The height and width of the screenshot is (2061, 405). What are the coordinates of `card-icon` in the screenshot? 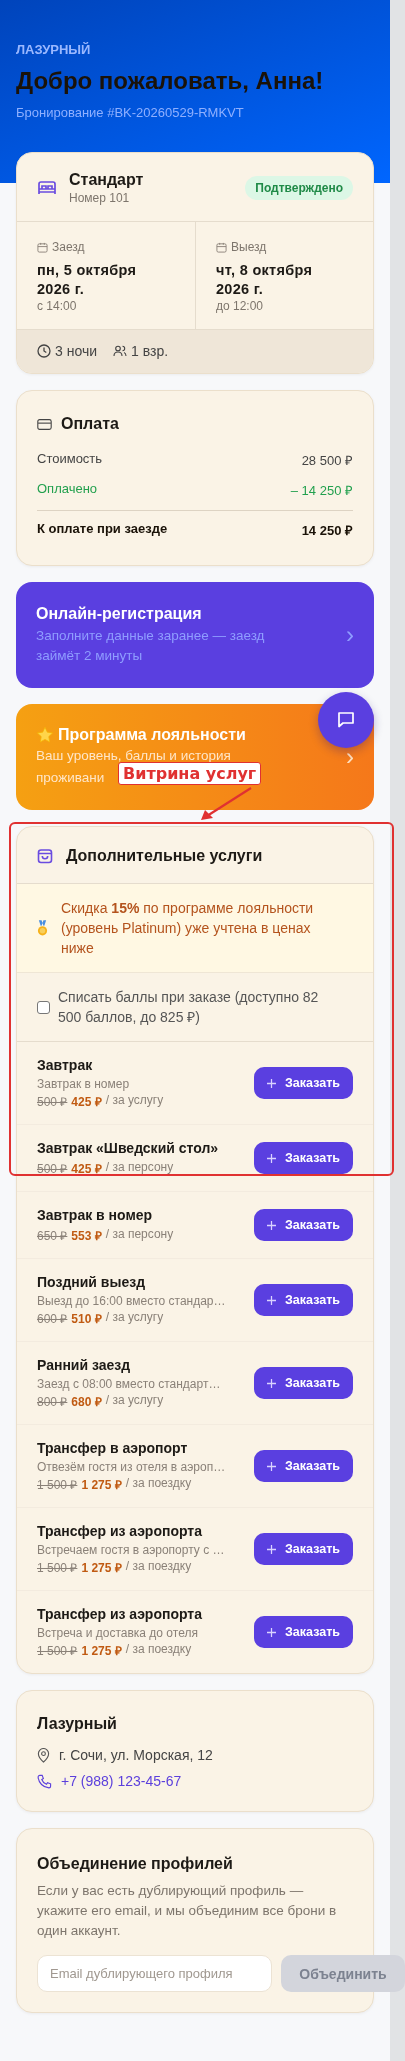 It's located at (44, 424).